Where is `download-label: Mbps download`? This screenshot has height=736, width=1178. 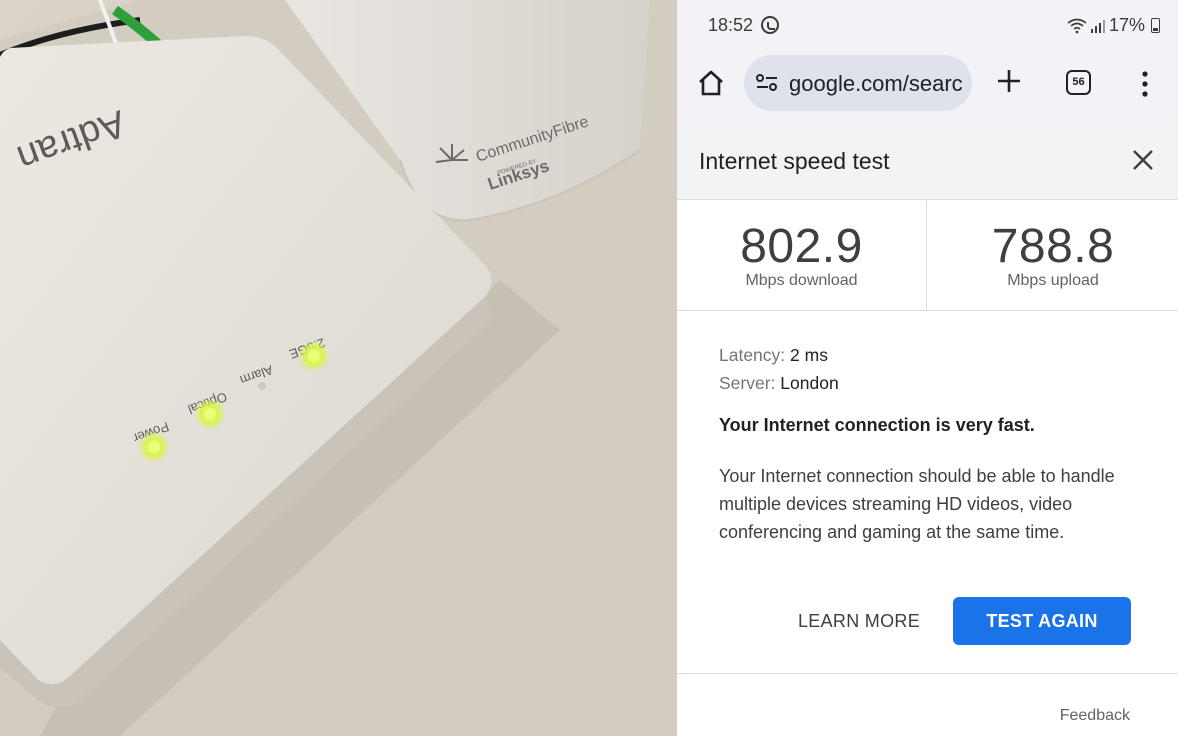
download-label: Mbps download is located at coordinates (801, 280).